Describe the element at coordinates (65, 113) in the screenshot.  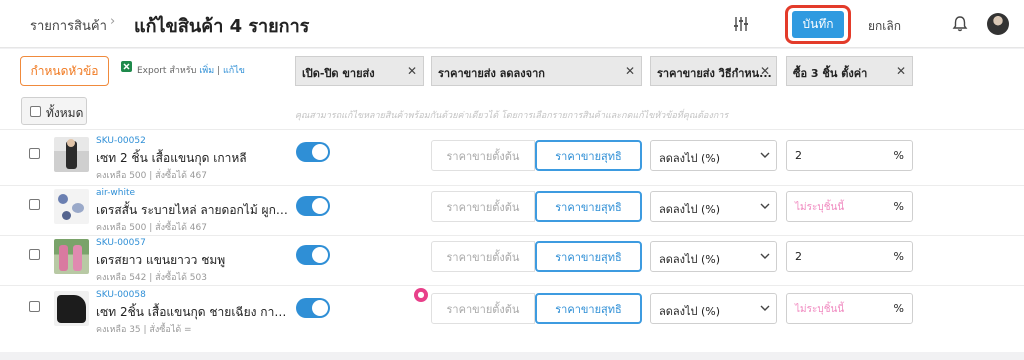
I see `select-all-label: ทั้งหมด` at that location.